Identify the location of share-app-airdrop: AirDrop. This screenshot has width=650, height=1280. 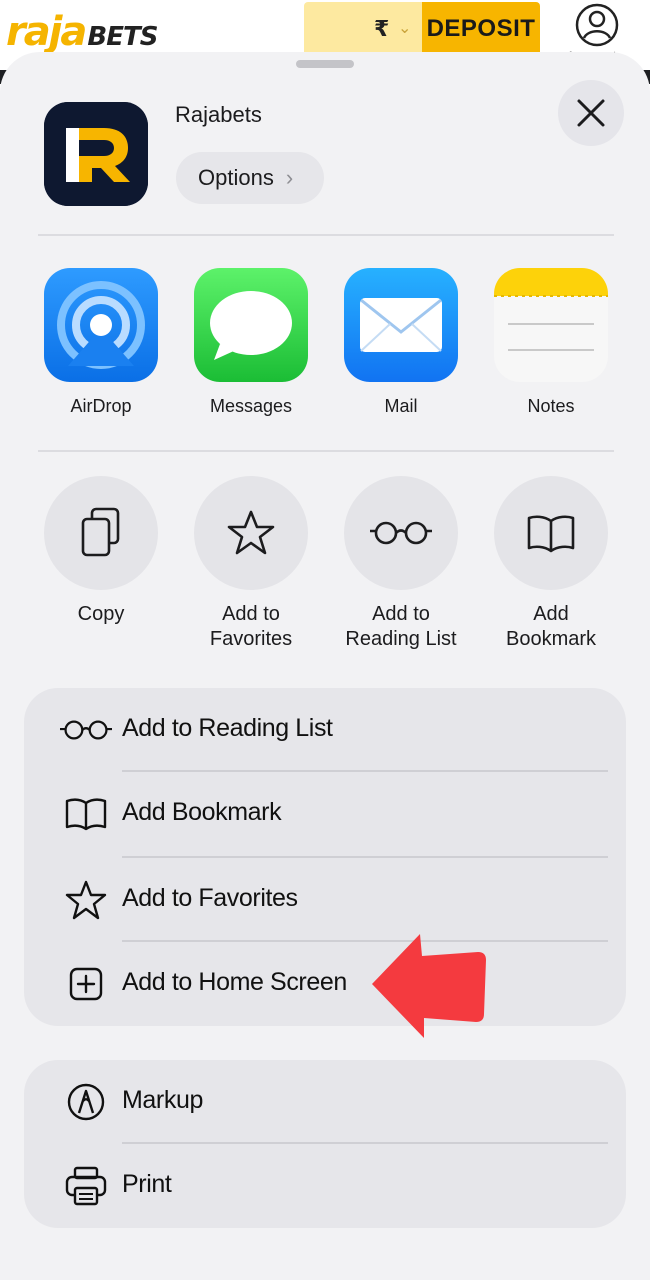
(101, 342).